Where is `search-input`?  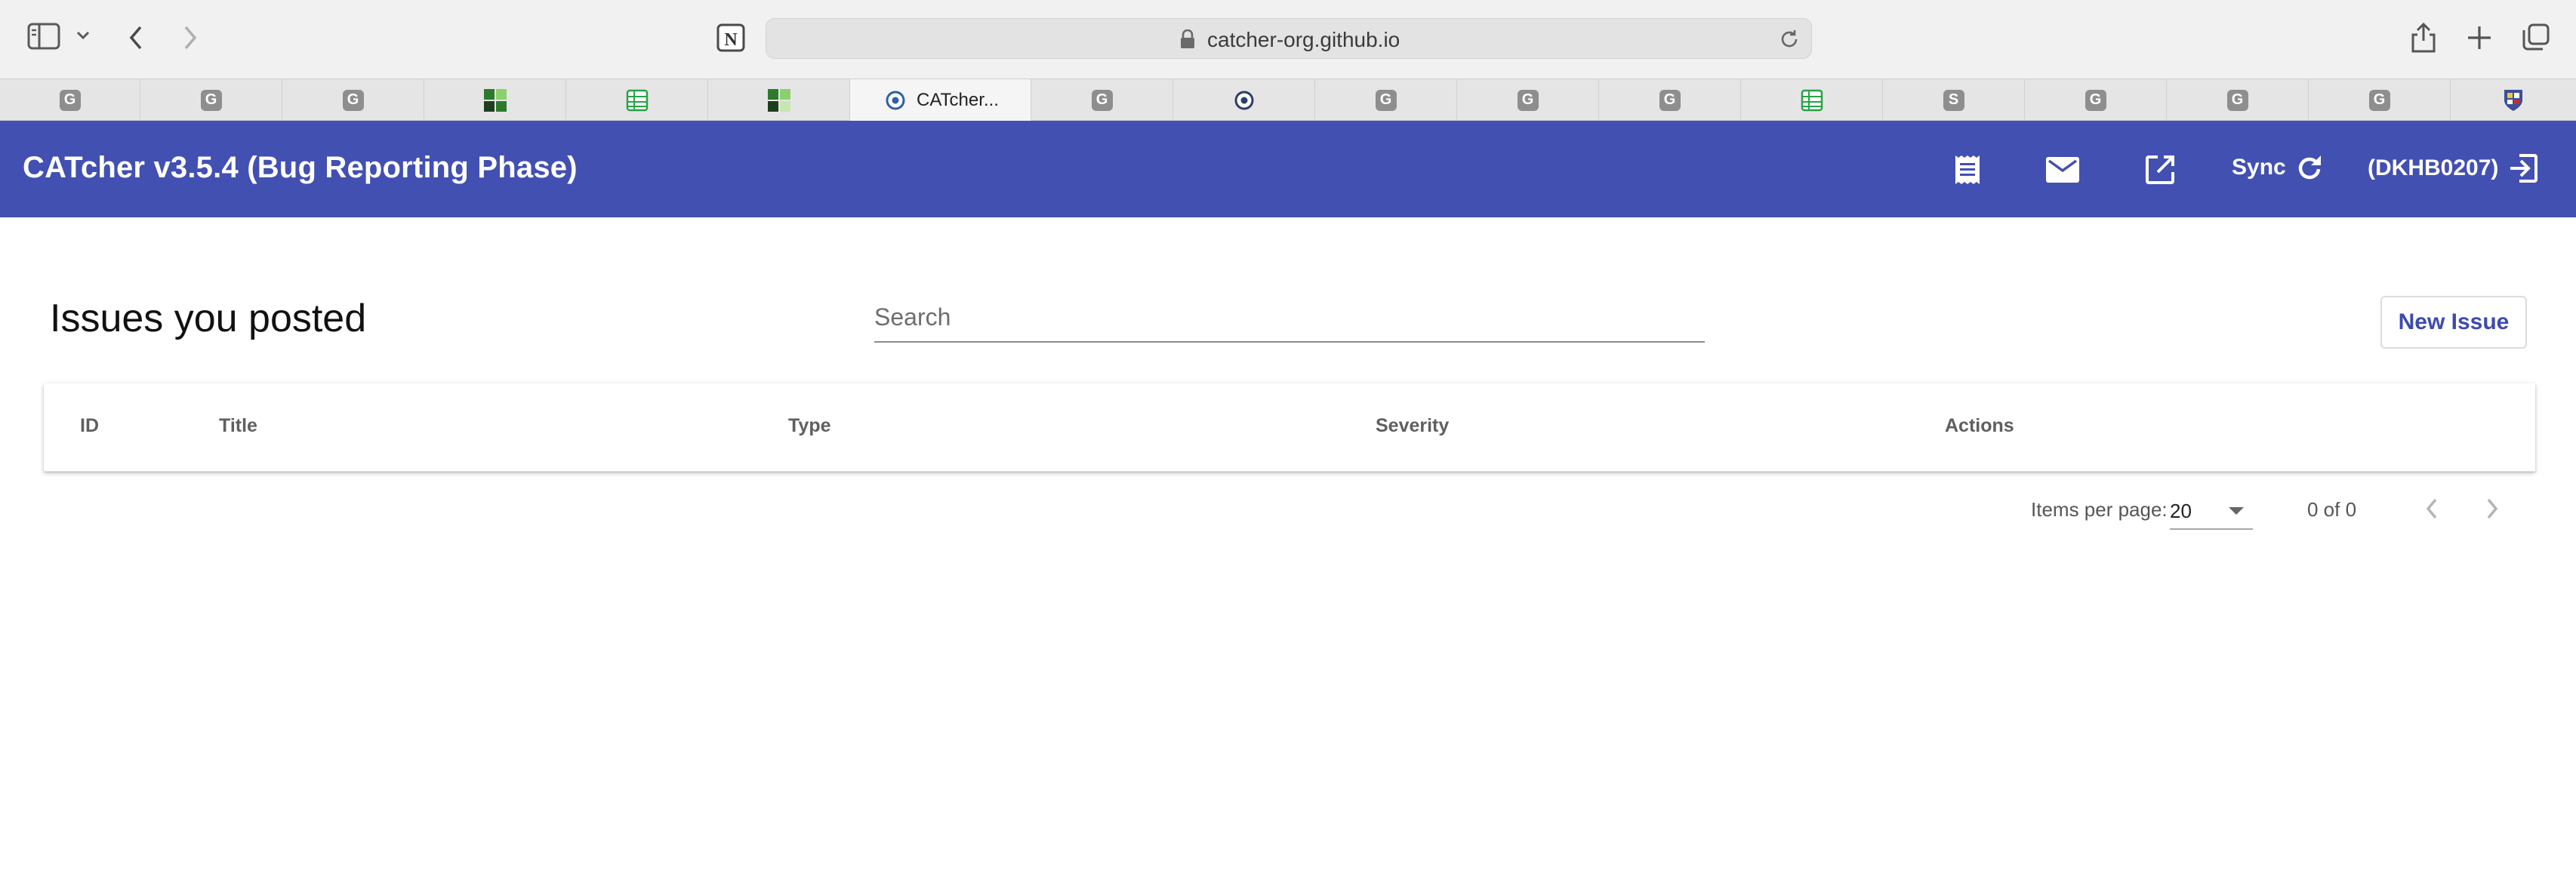 search-input is located at coordinates (1289, 317).